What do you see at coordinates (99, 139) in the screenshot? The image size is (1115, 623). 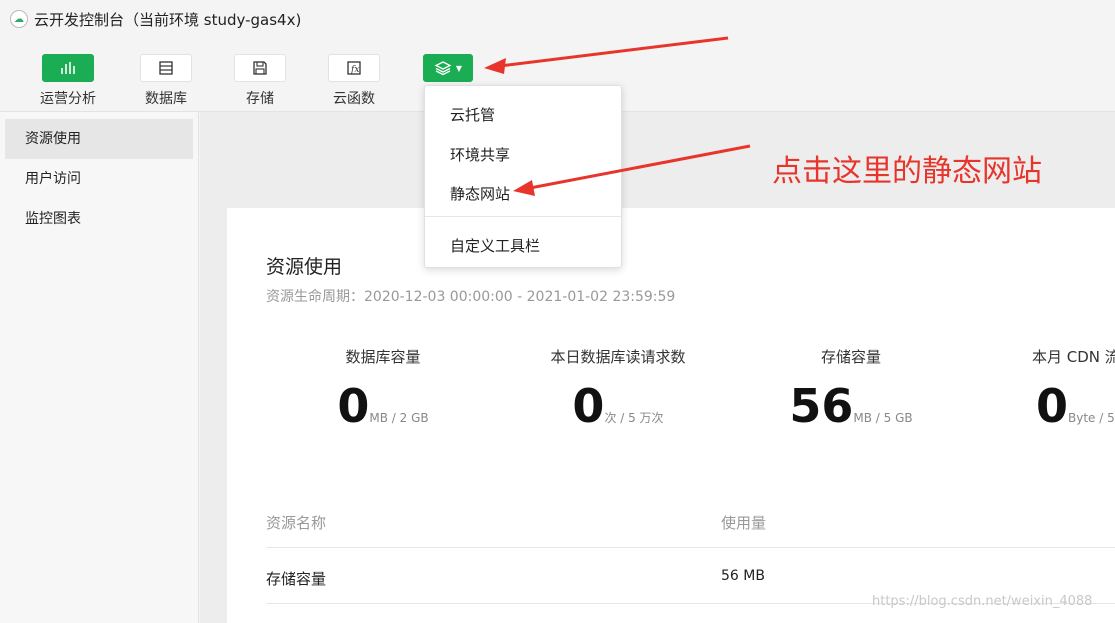 I see `sidebar-item-resource-usage: 资源使用` at bounding box center [99, 139].